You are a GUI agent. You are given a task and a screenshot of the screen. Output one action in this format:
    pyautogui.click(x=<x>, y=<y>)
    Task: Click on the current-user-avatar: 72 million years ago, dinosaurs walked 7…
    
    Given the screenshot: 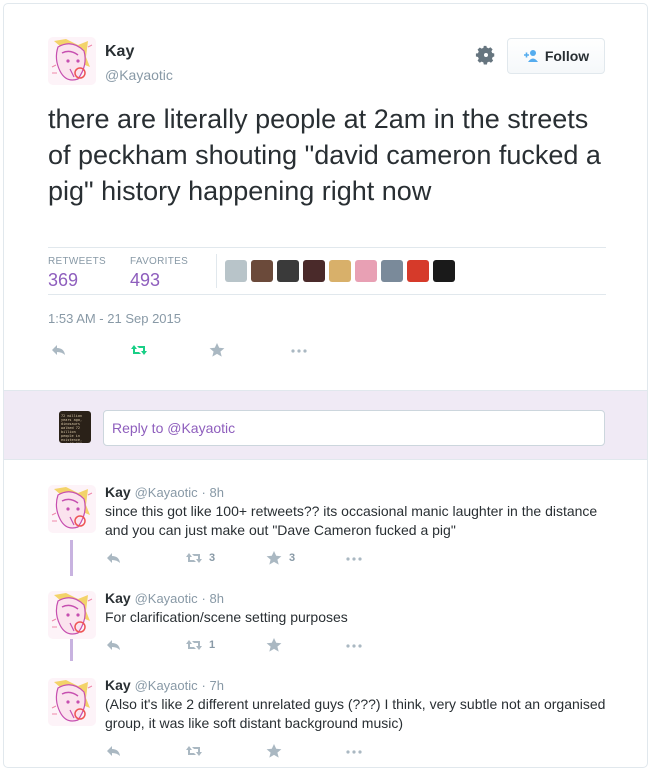 What is the action you would take?
    pyautogui.click(x=75, y=427)
    